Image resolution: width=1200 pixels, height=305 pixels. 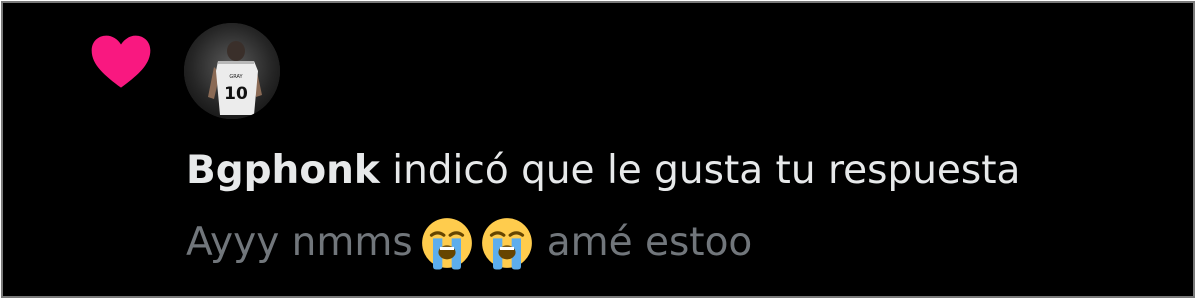 I want to click on svg-text: GRAY, so click(x=236, y=77).